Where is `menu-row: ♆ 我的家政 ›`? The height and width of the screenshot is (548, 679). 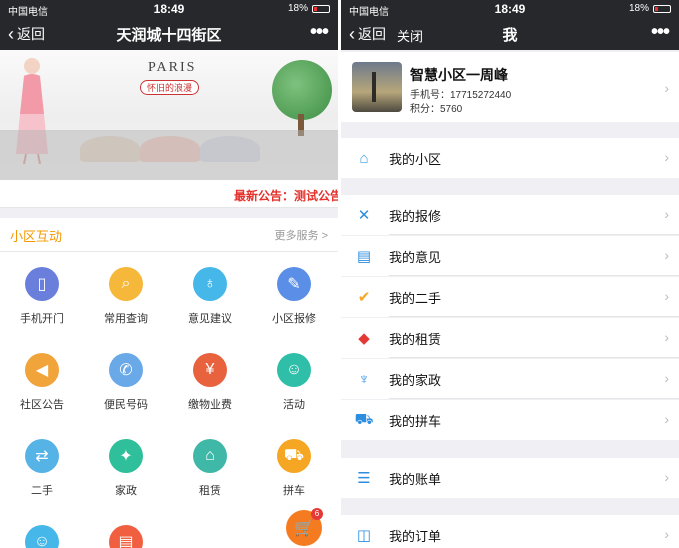 menu-row: ♆ 我的家政 › is located at coordinates (510, 379).